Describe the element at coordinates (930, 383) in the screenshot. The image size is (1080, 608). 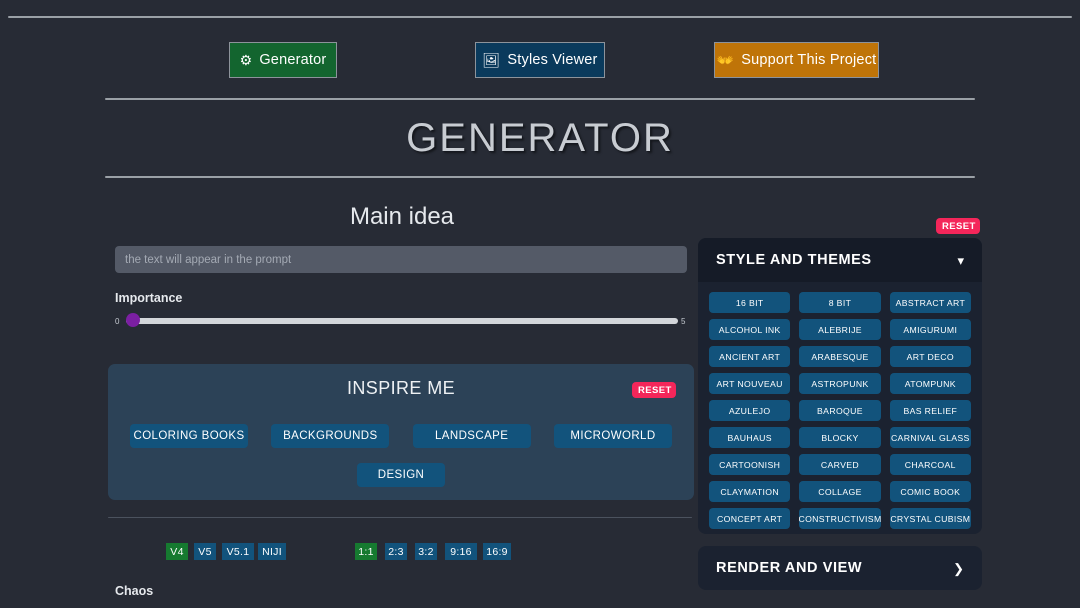
I see `style-tag-button: ATOMPUNK` at that location.